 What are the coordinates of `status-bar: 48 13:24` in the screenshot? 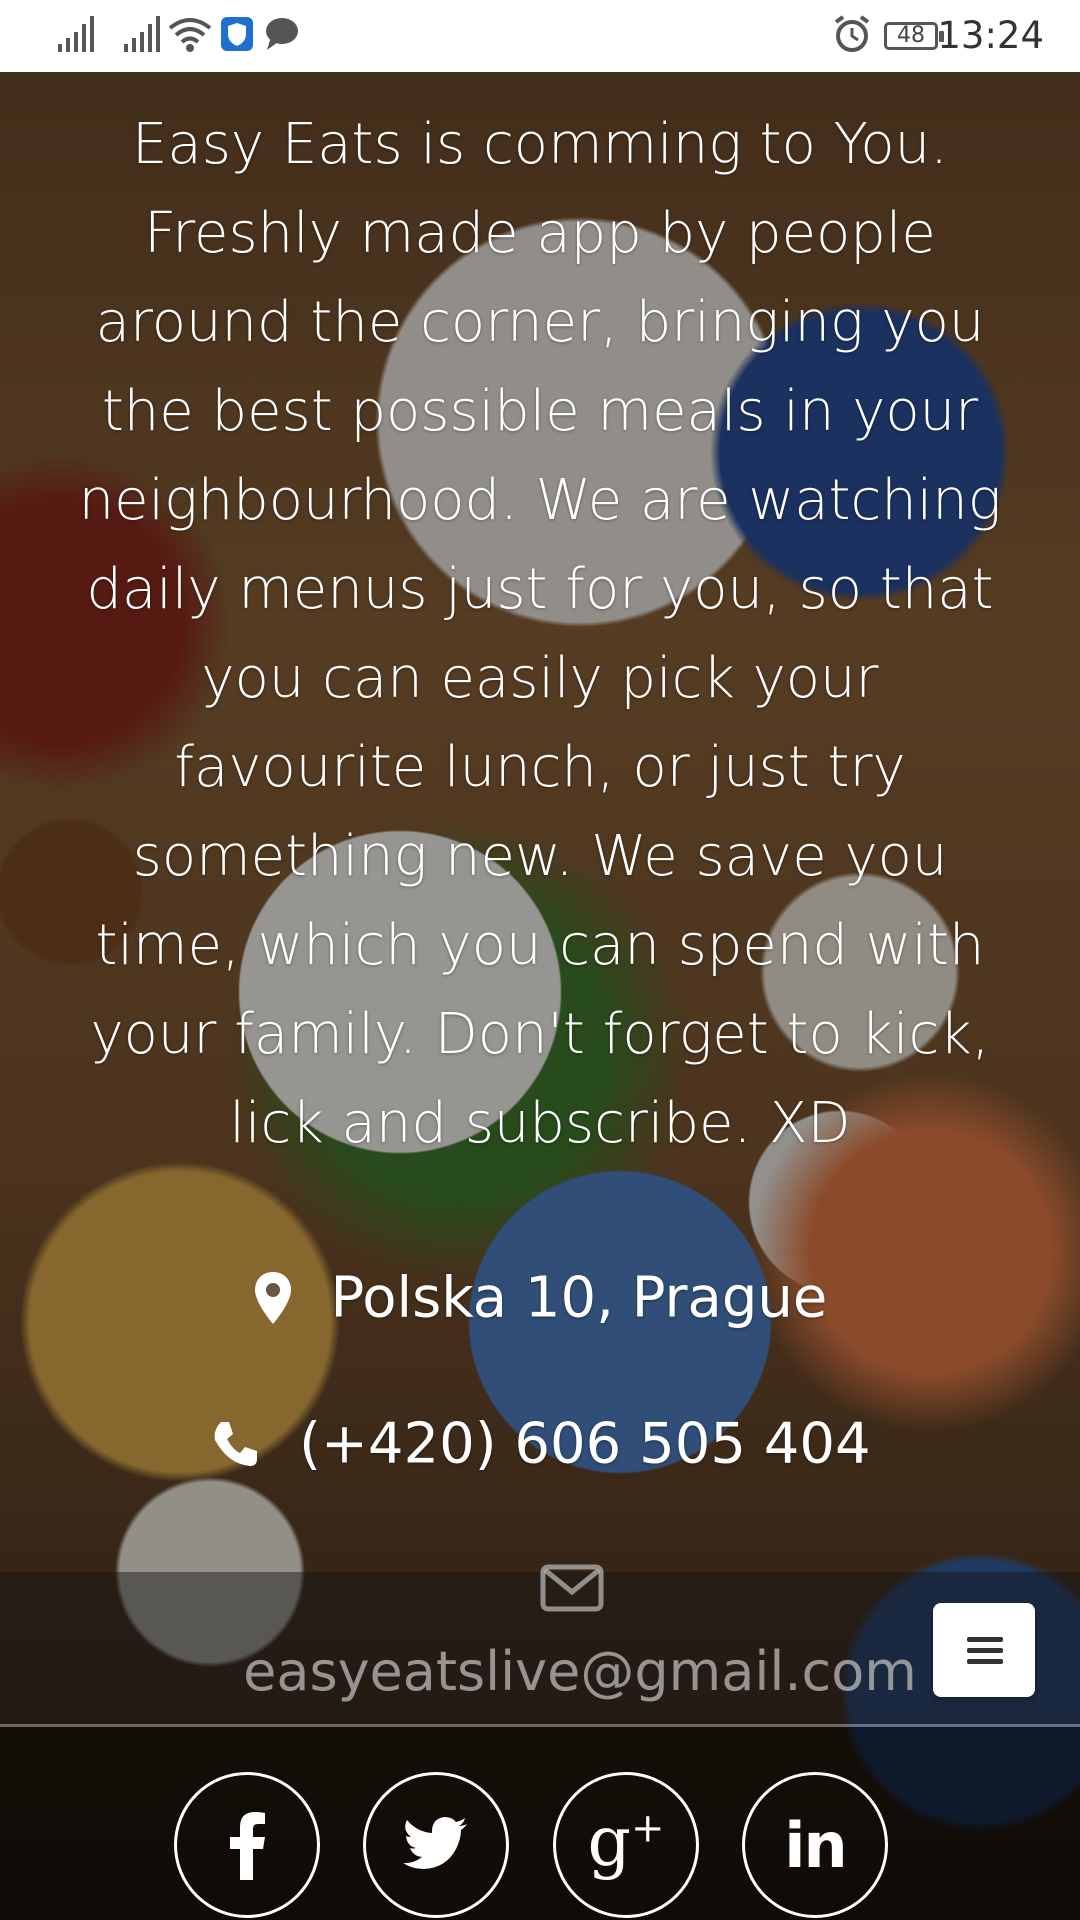 It's located at (540, 36).